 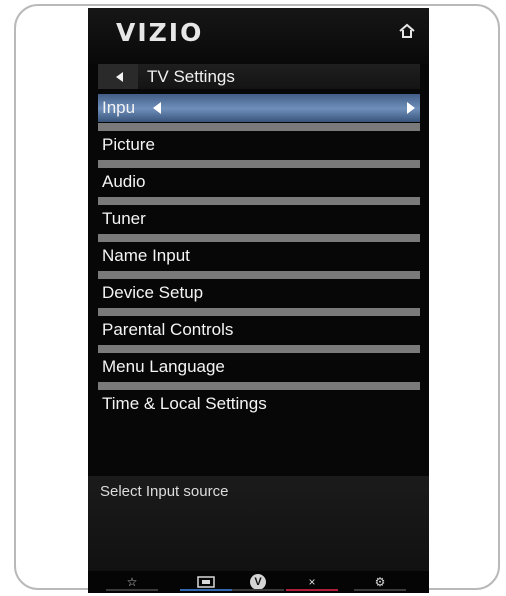 What do you see at coordinates (259, 215) in the screenshot?
I see `menu-item-tuner: Tuner` at bounding box center [259, 215].